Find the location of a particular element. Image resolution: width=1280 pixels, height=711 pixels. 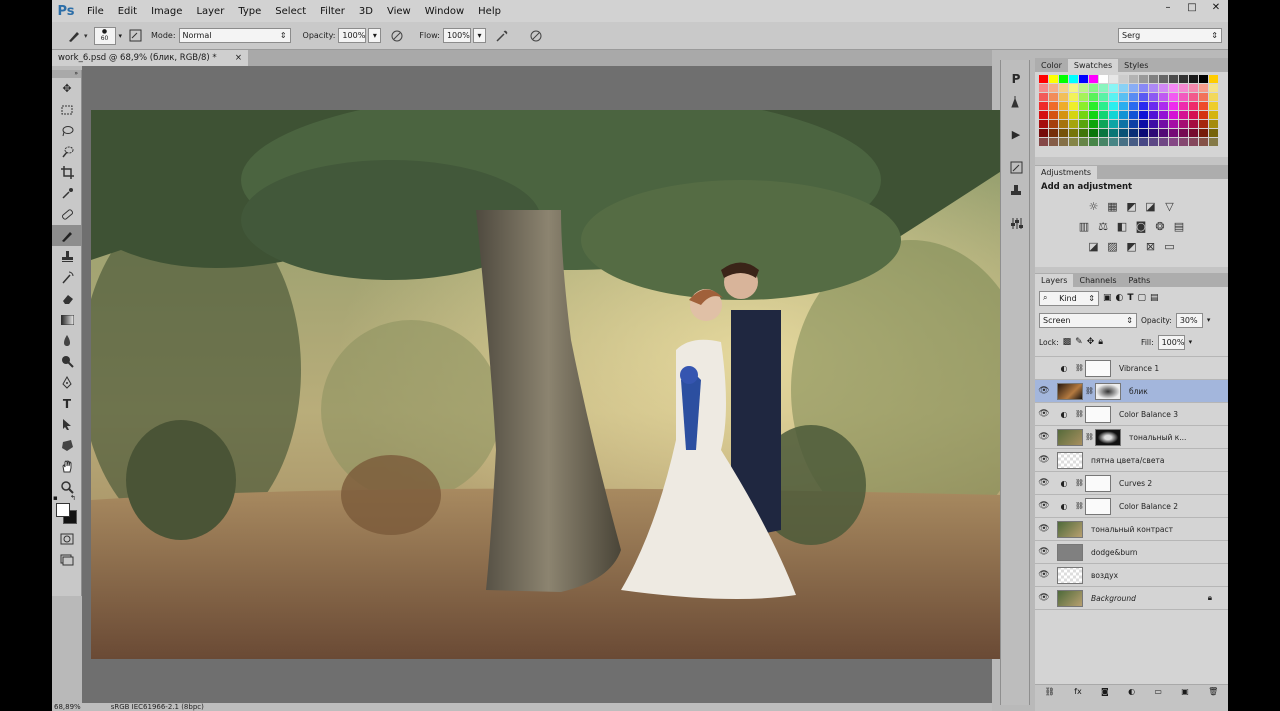

chevron-down-icon: ▾ is located at coordinates (1191, 342).